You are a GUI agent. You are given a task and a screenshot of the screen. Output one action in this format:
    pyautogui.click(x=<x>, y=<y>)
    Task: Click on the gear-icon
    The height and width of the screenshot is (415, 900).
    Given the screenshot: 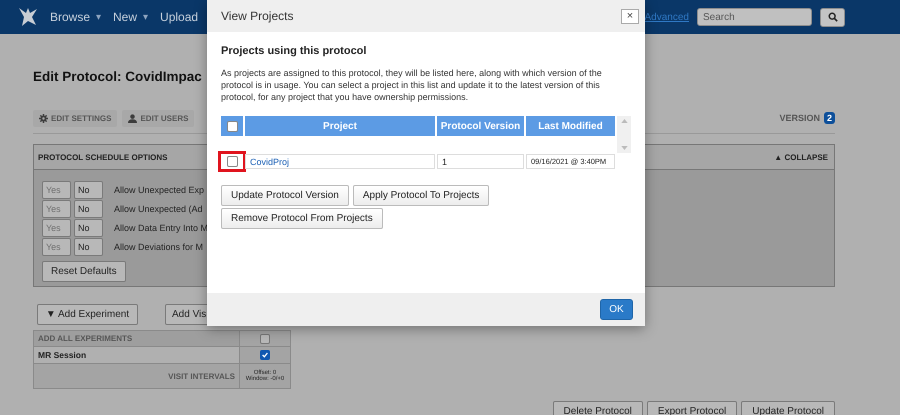 What is the action you would take?
    pyautogui.click(x=43, y=118)
    